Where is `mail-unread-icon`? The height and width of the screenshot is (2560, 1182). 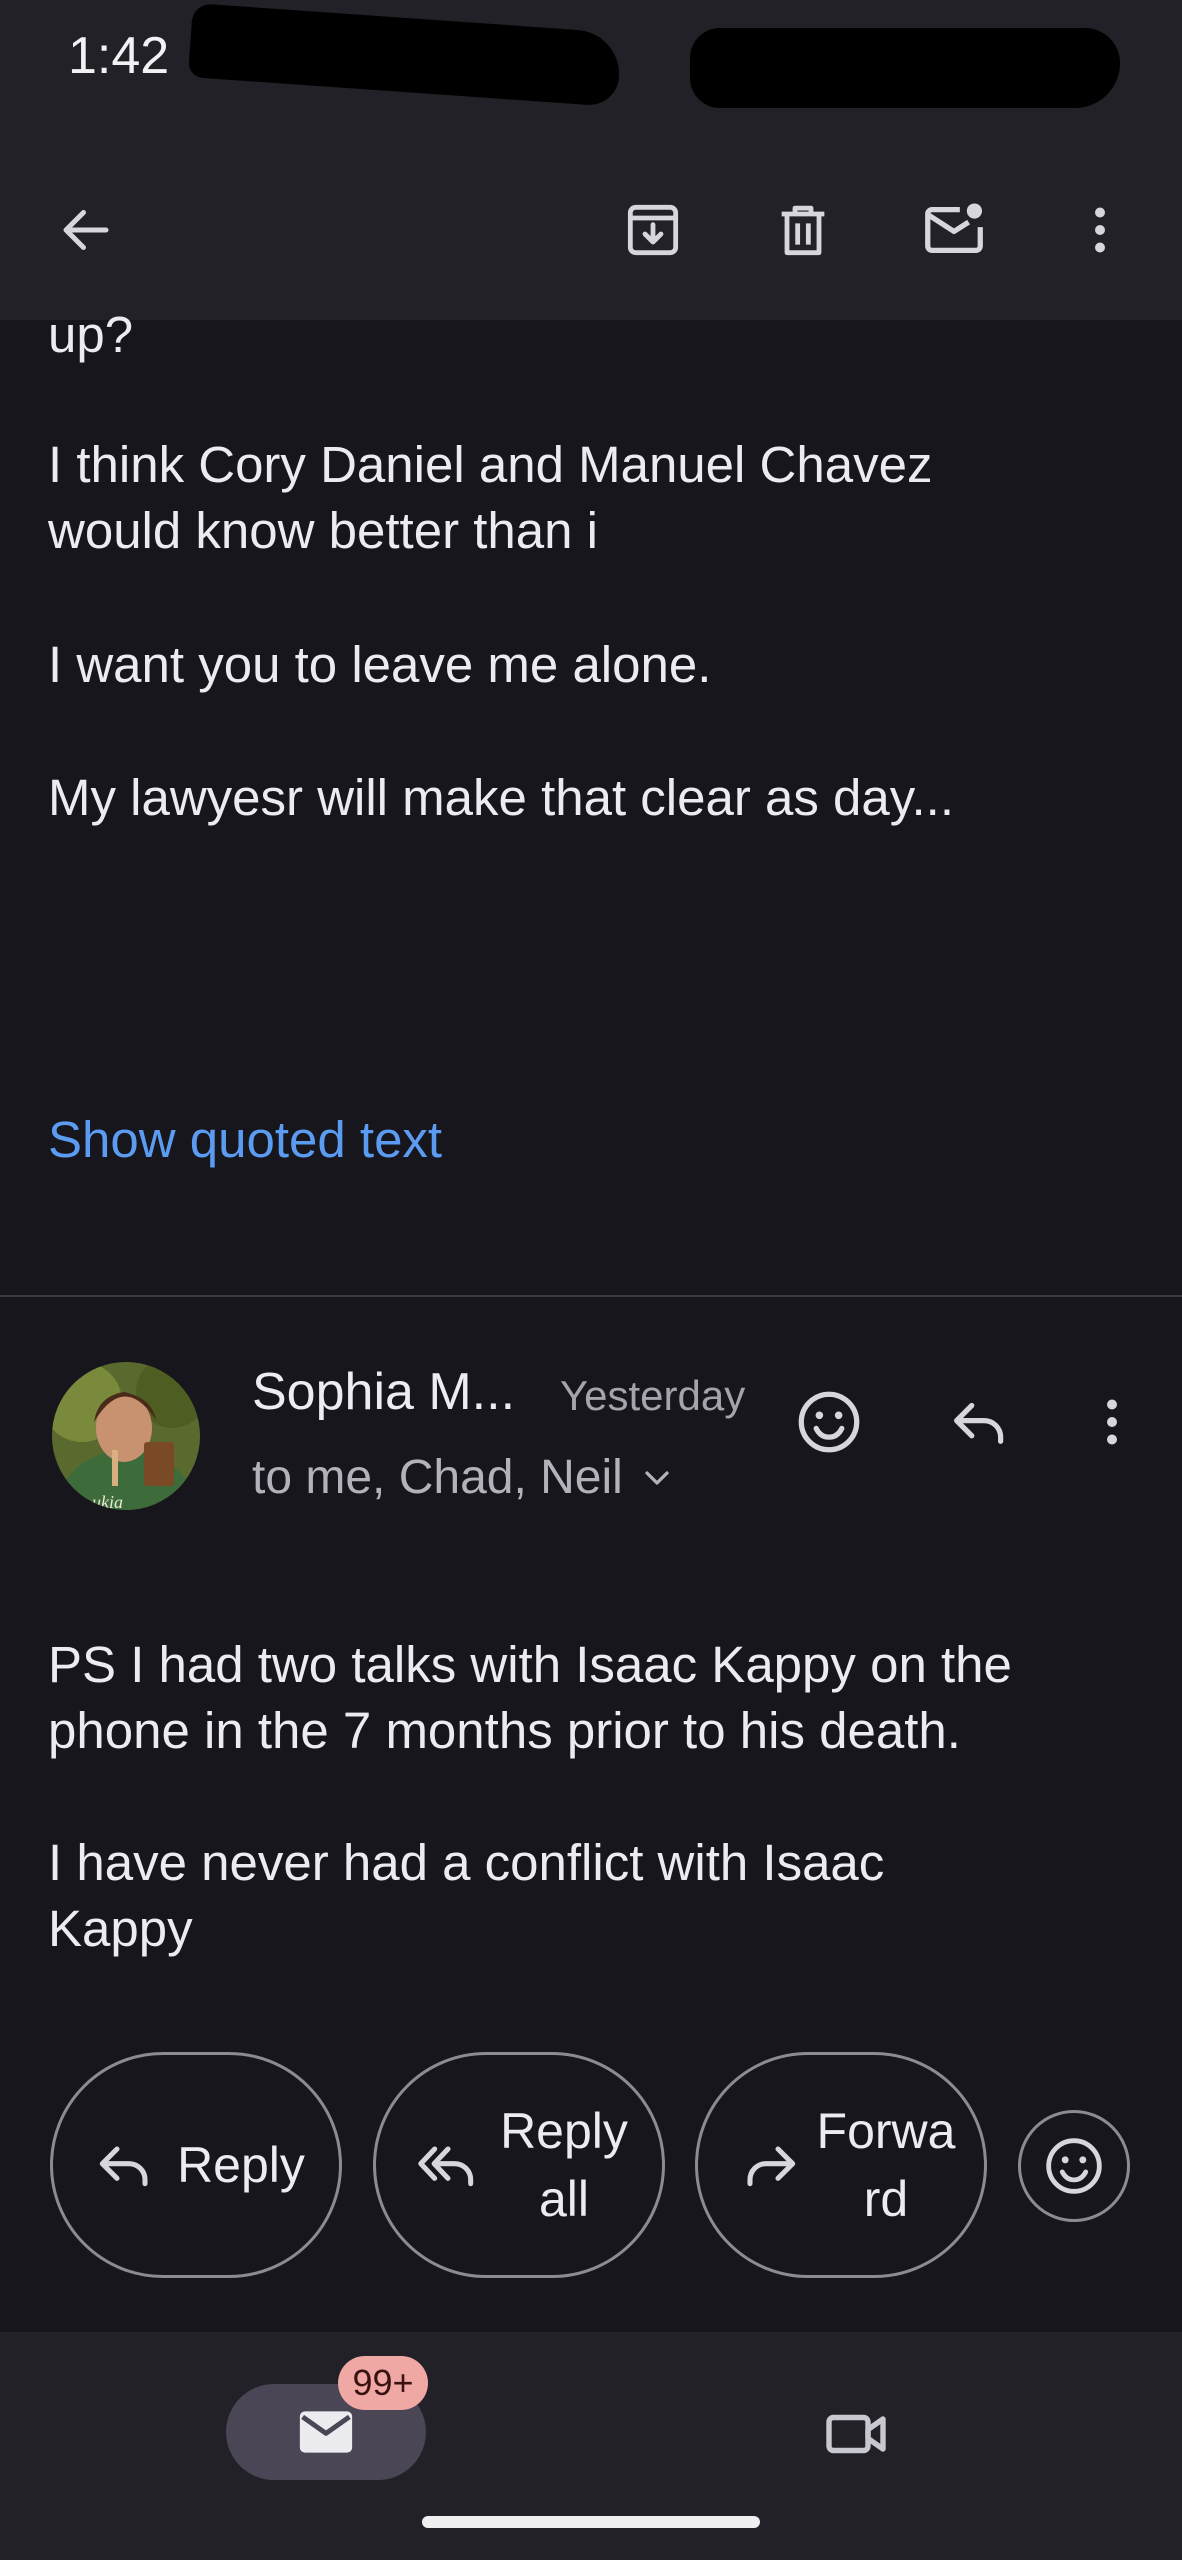
mail-unread-icon is located at coordinates (954, 228).